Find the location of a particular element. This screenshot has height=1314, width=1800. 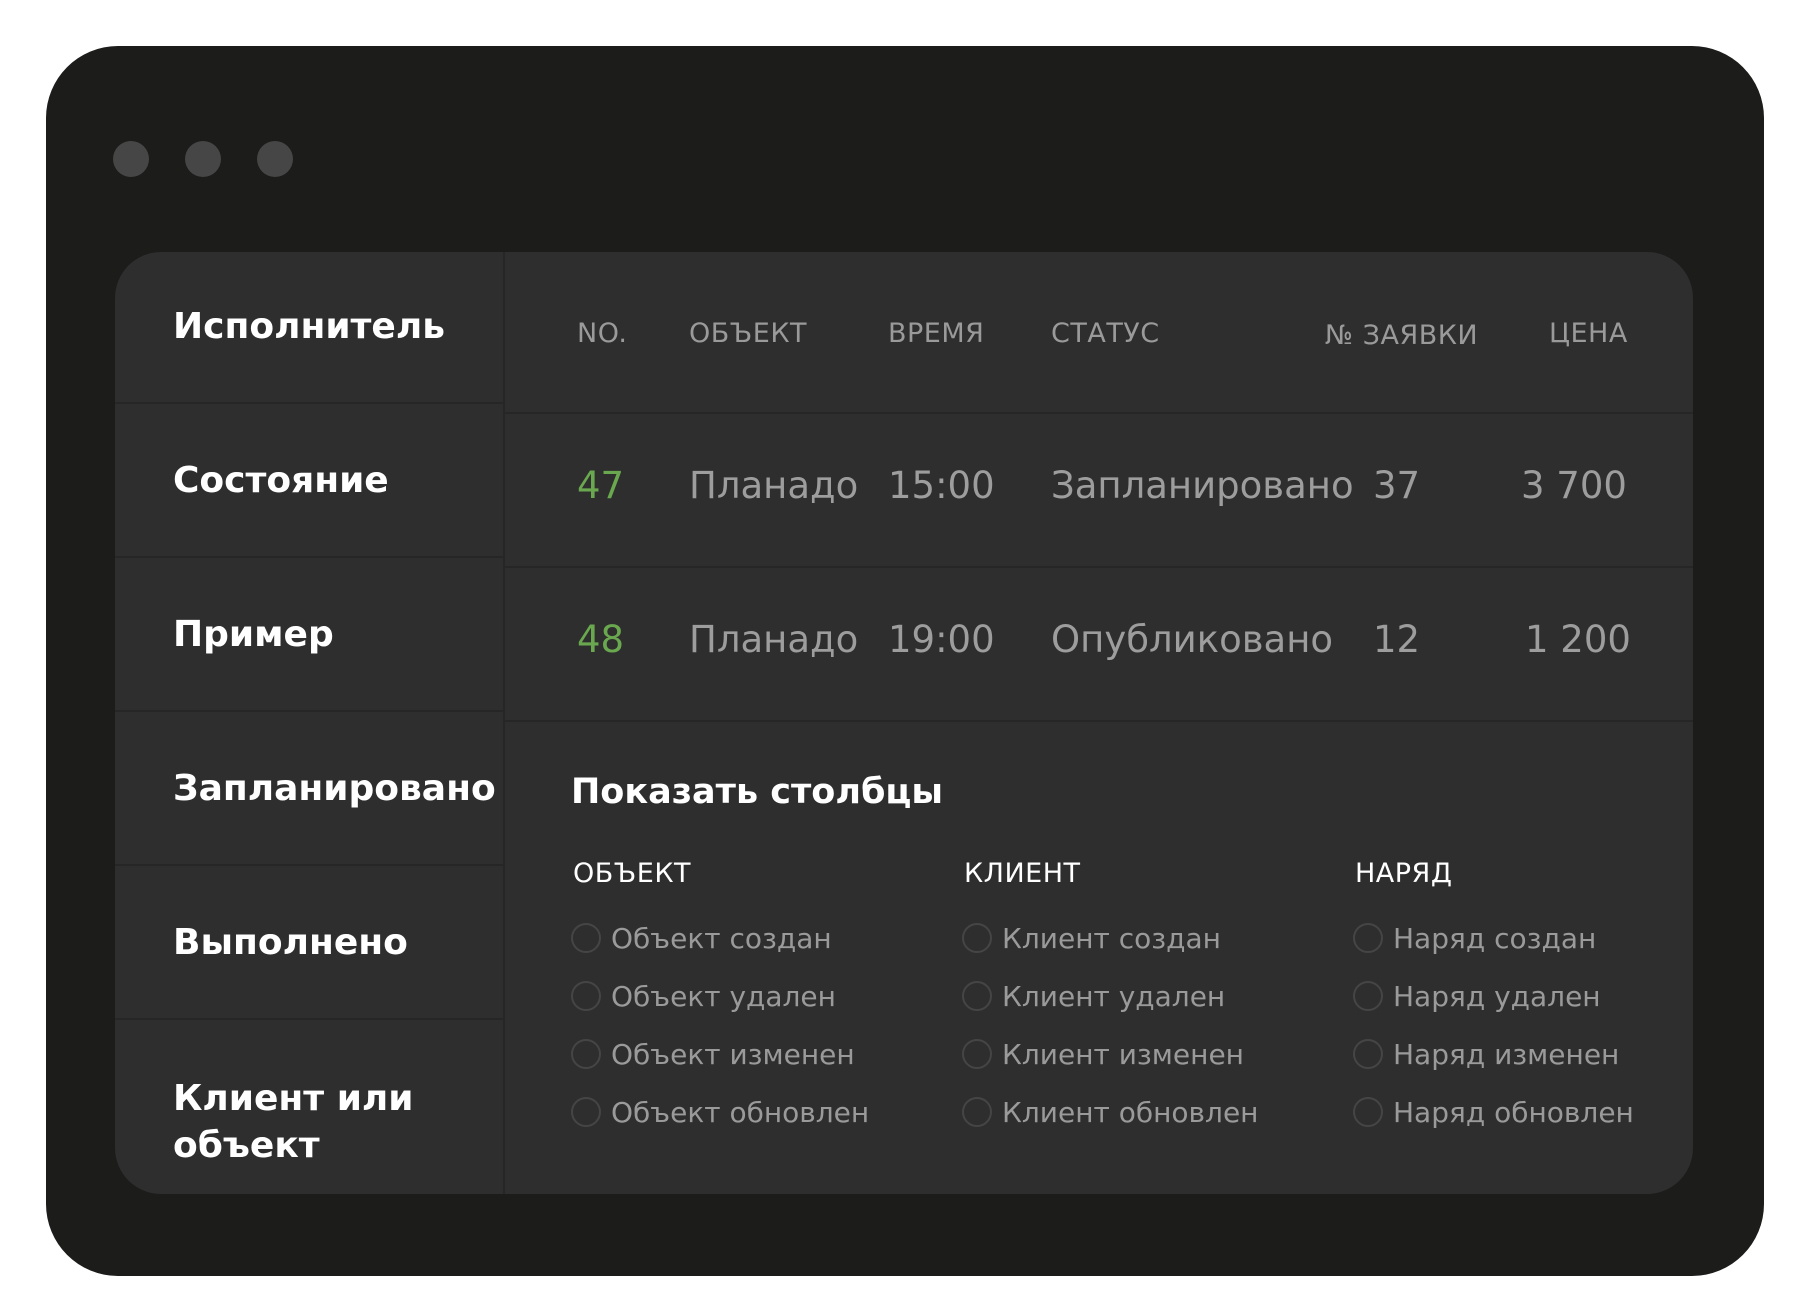

column-option-label: Клиент изменен is located at coordinates (1123, 1054).